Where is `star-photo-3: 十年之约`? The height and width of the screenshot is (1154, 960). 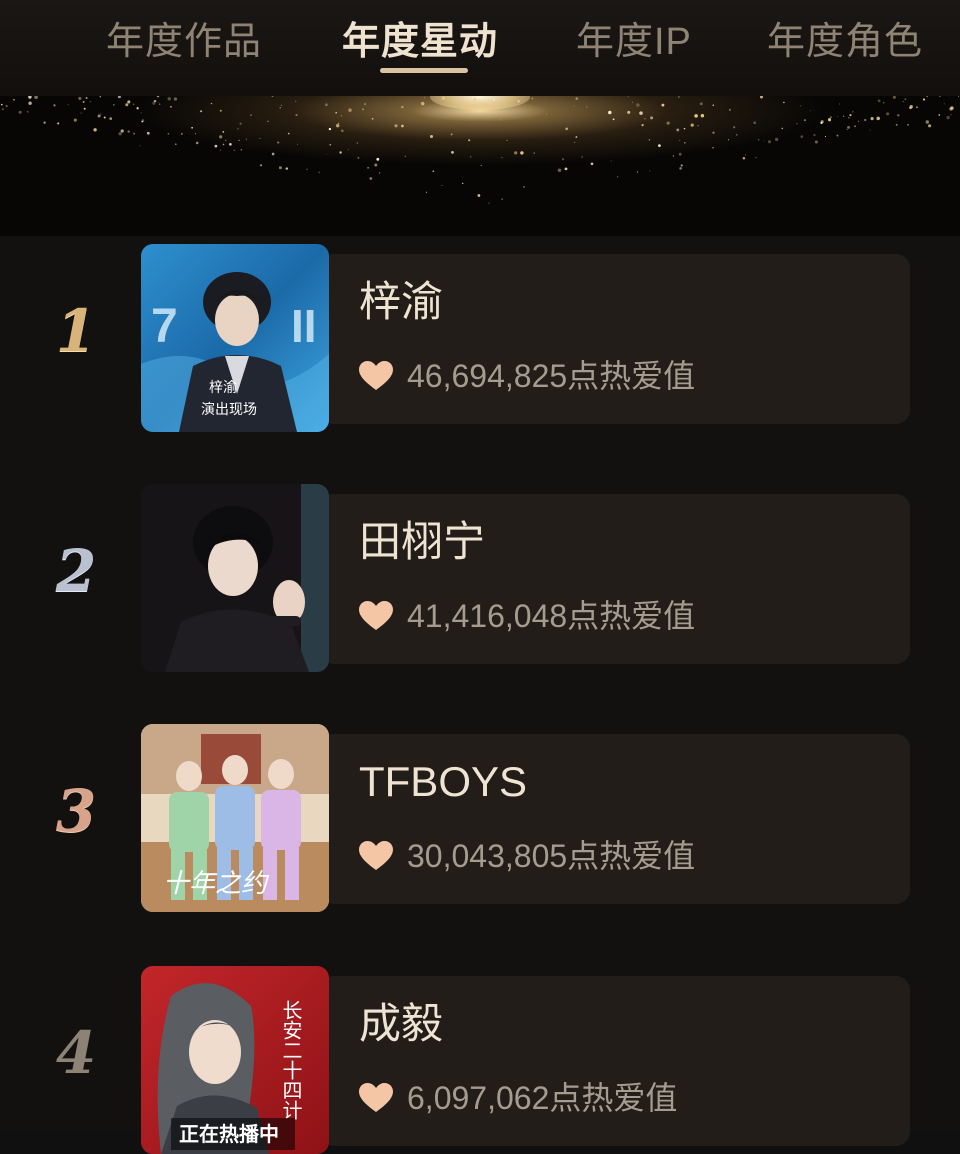 star-photo-3: 十年之约 is located at coordinates (235, 818).